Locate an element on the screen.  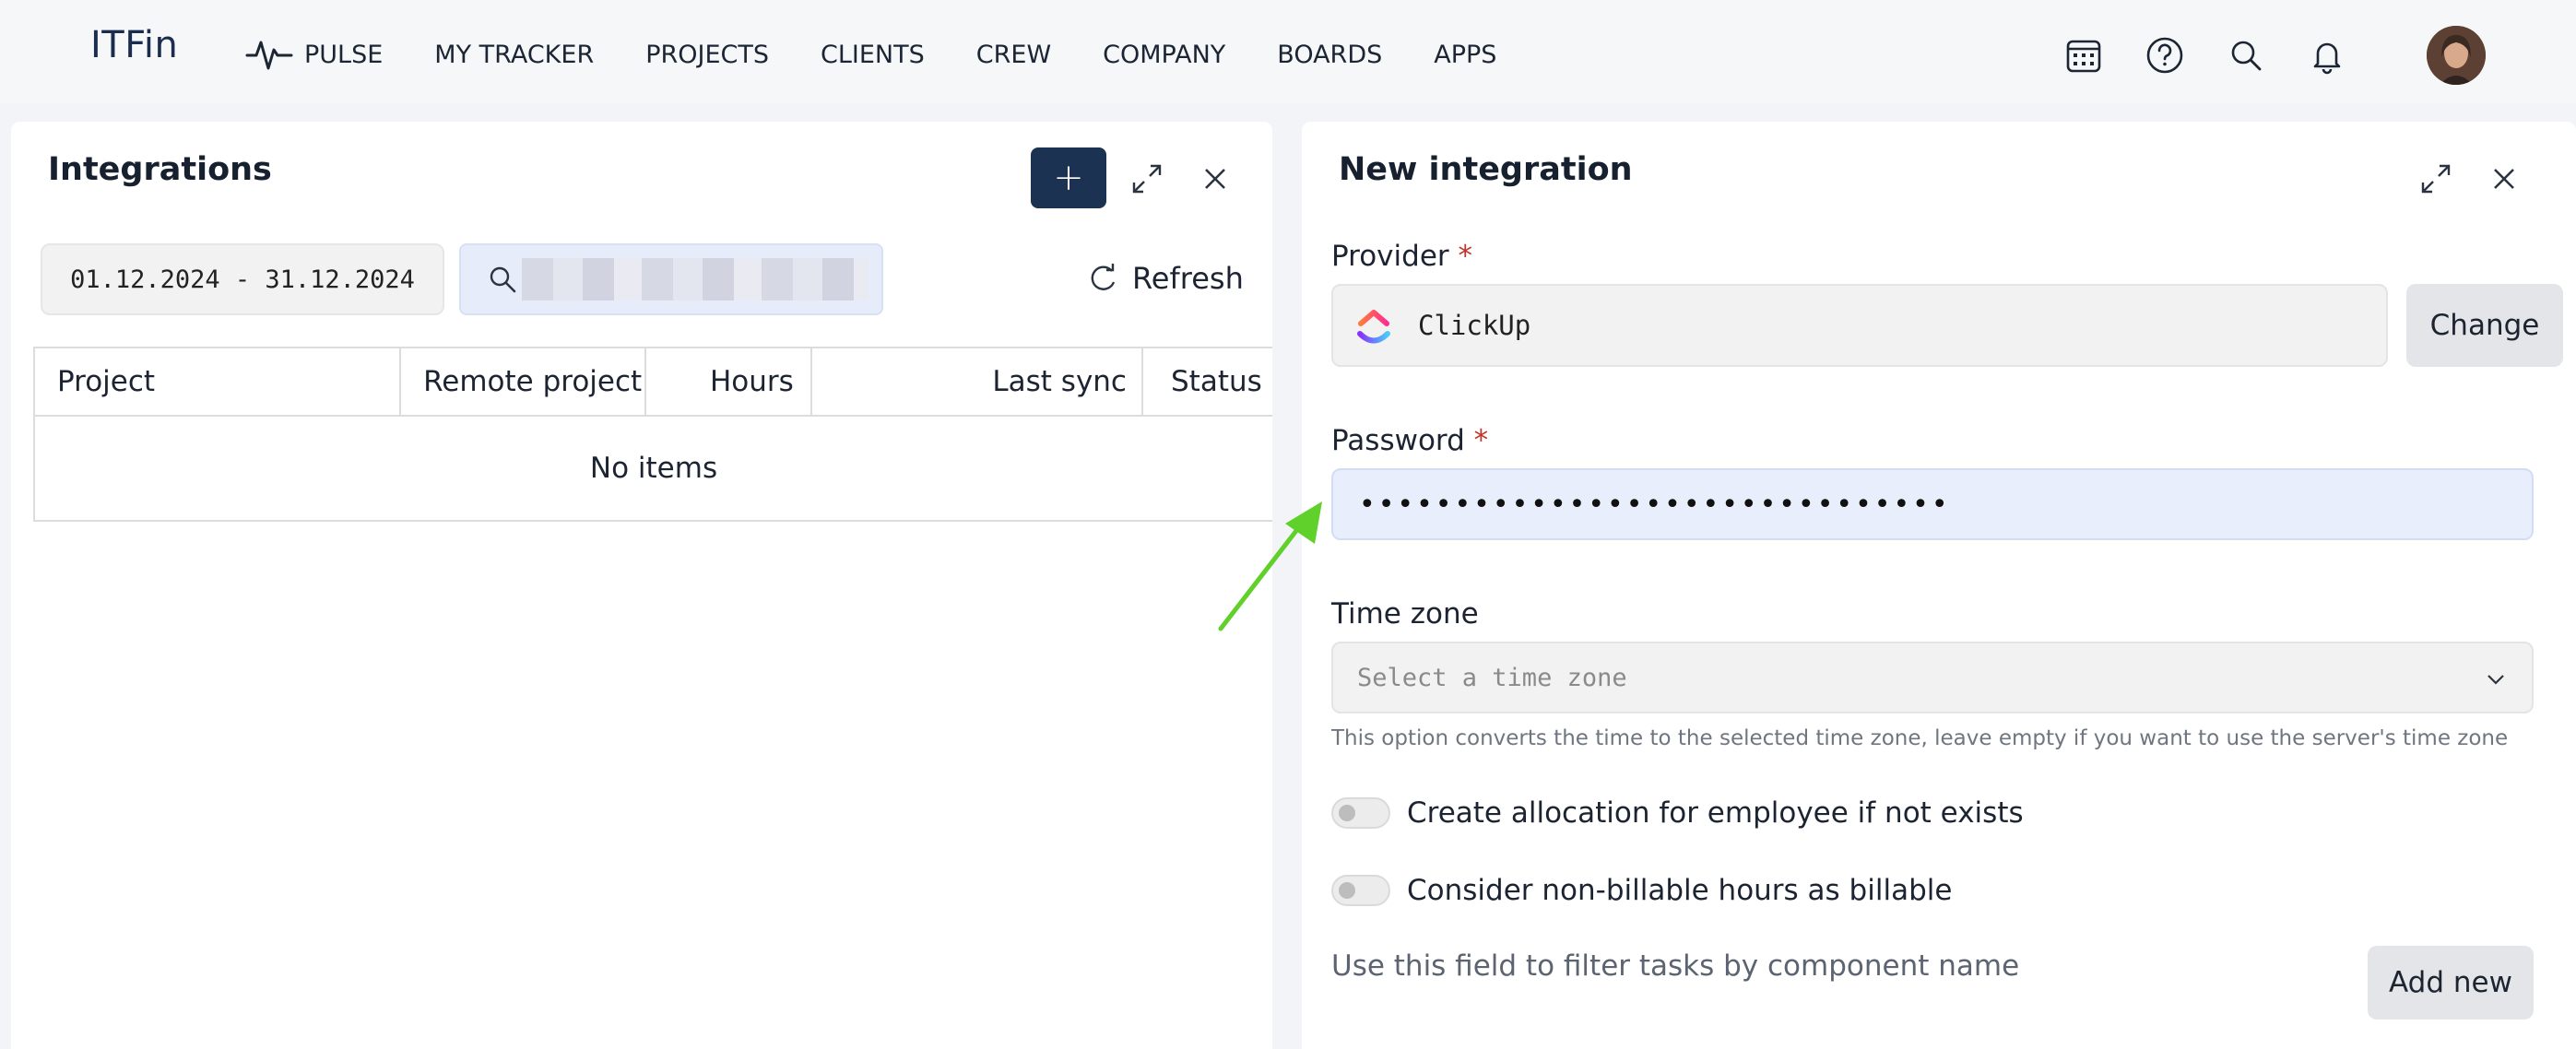
nav-item-boards: BOARDS is located at coordinates (1329, 55).